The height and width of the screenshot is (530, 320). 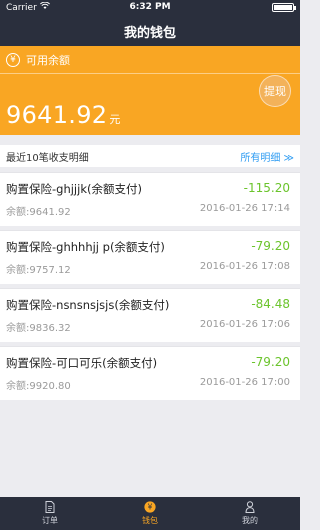 I want to click on balance-label-row: ¥ 可用余额, so click(x=38, y=60).